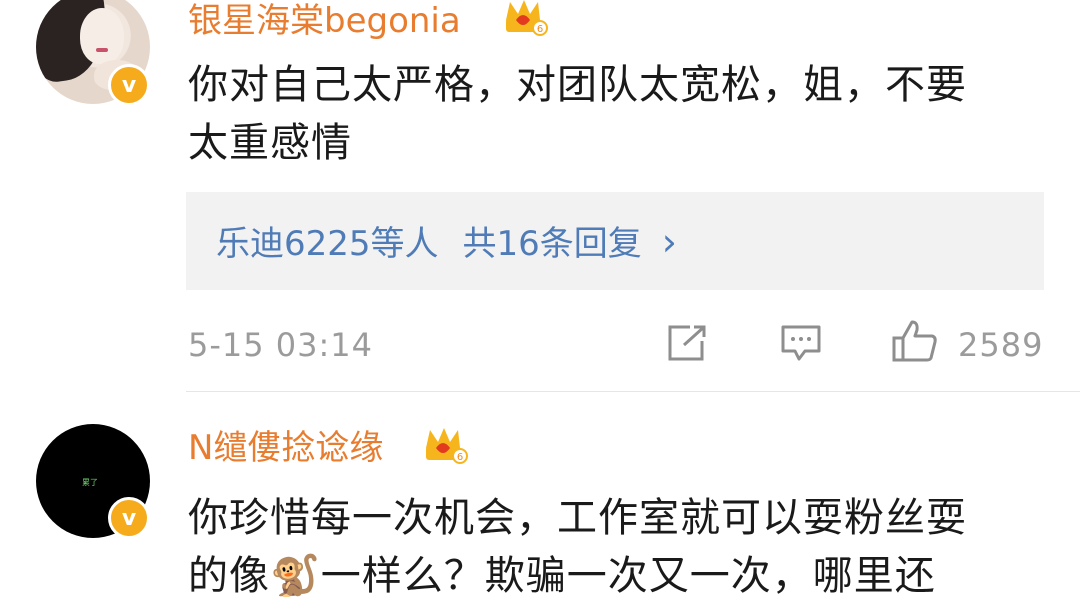  What do you see at coordinates (281, 345) in the screenshot?
I see `comment-time: 5-15 03:14` at bounding box center [281, 345].